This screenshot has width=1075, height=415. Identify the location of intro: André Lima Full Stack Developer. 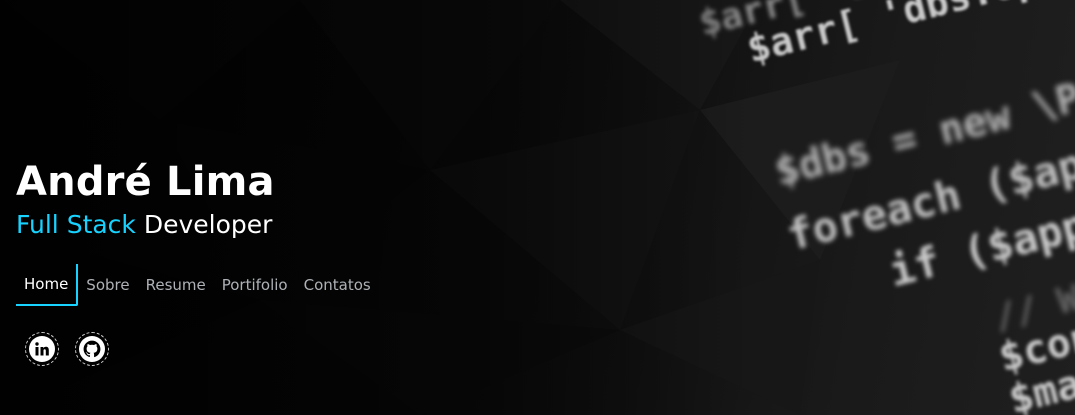
(276, 199).